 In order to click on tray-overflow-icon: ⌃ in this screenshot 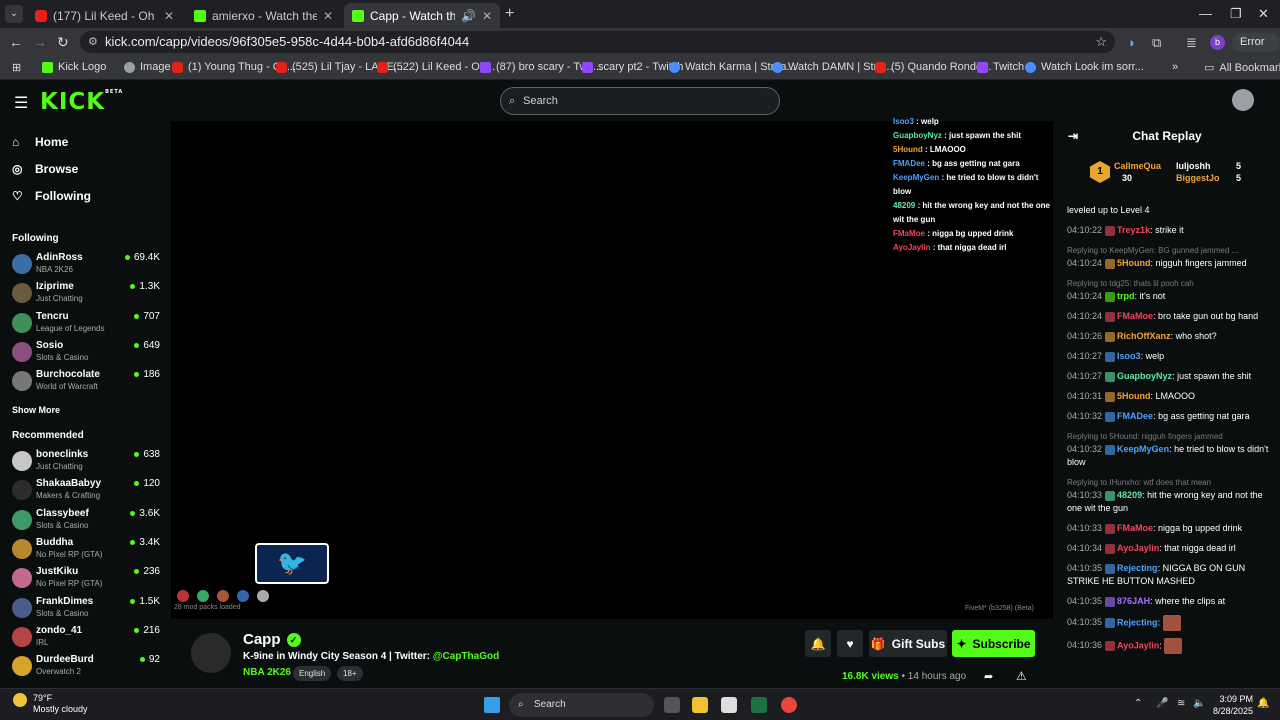, I will do `click(1138, 703)`.